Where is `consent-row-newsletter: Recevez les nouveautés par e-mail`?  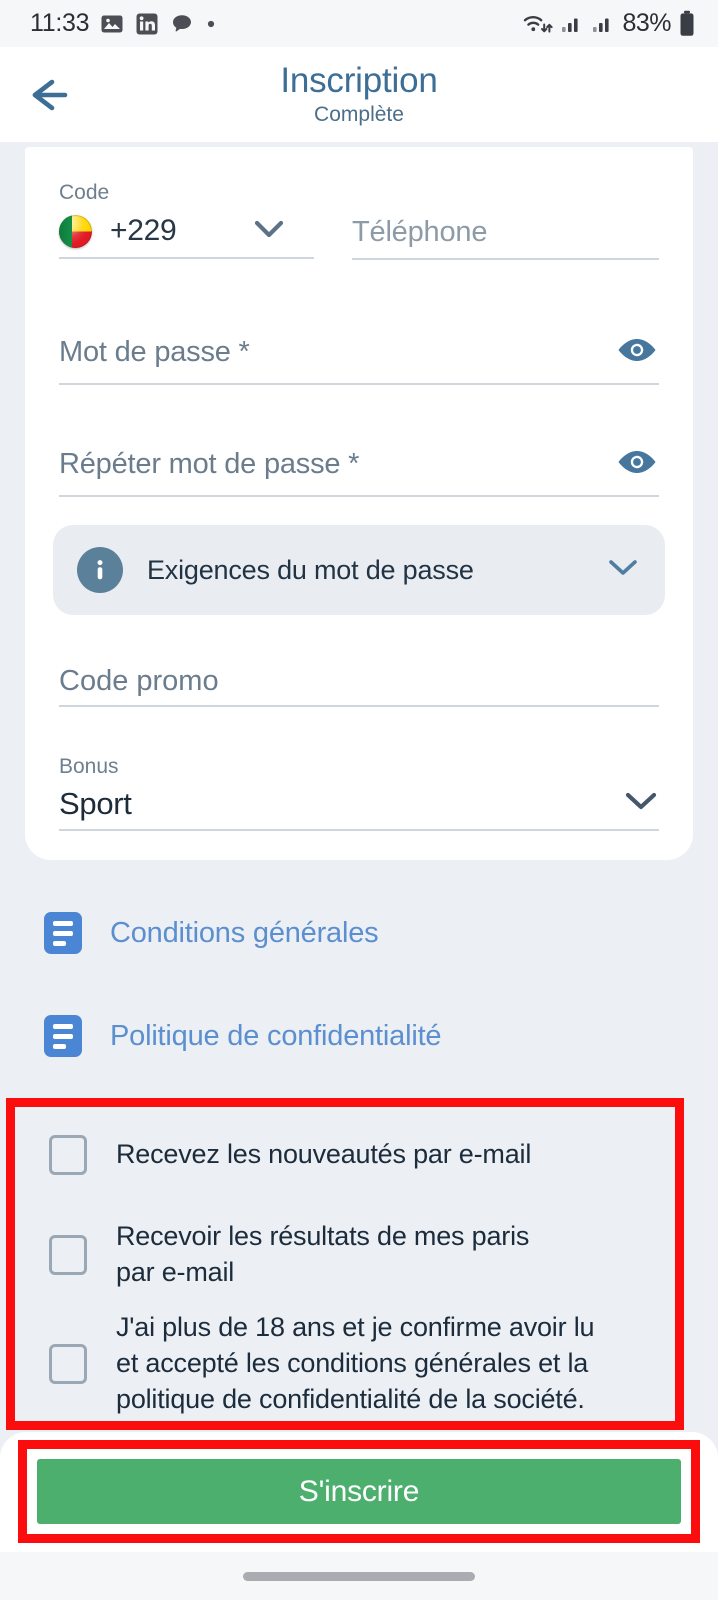 consent-row-newsletter: Recevez les nouveautés par e-mail is located at coordinates (345, 1155).